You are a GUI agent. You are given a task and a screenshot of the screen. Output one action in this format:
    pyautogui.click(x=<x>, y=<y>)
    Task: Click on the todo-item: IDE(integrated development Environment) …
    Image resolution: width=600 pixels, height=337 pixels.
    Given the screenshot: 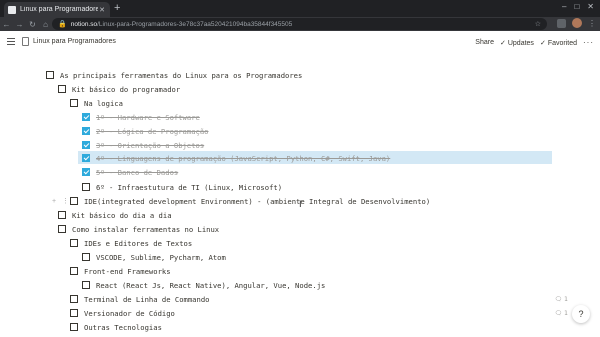 What is the action you would take?
    pyautogui.click(x=250, y=201)
    